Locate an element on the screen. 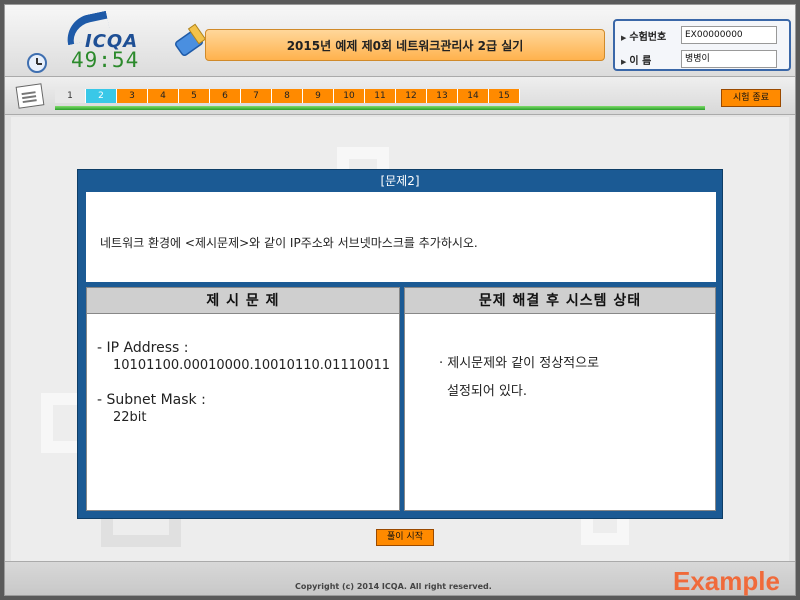  exam-number-field: EX00000000 is located at coordinates (729, 35).